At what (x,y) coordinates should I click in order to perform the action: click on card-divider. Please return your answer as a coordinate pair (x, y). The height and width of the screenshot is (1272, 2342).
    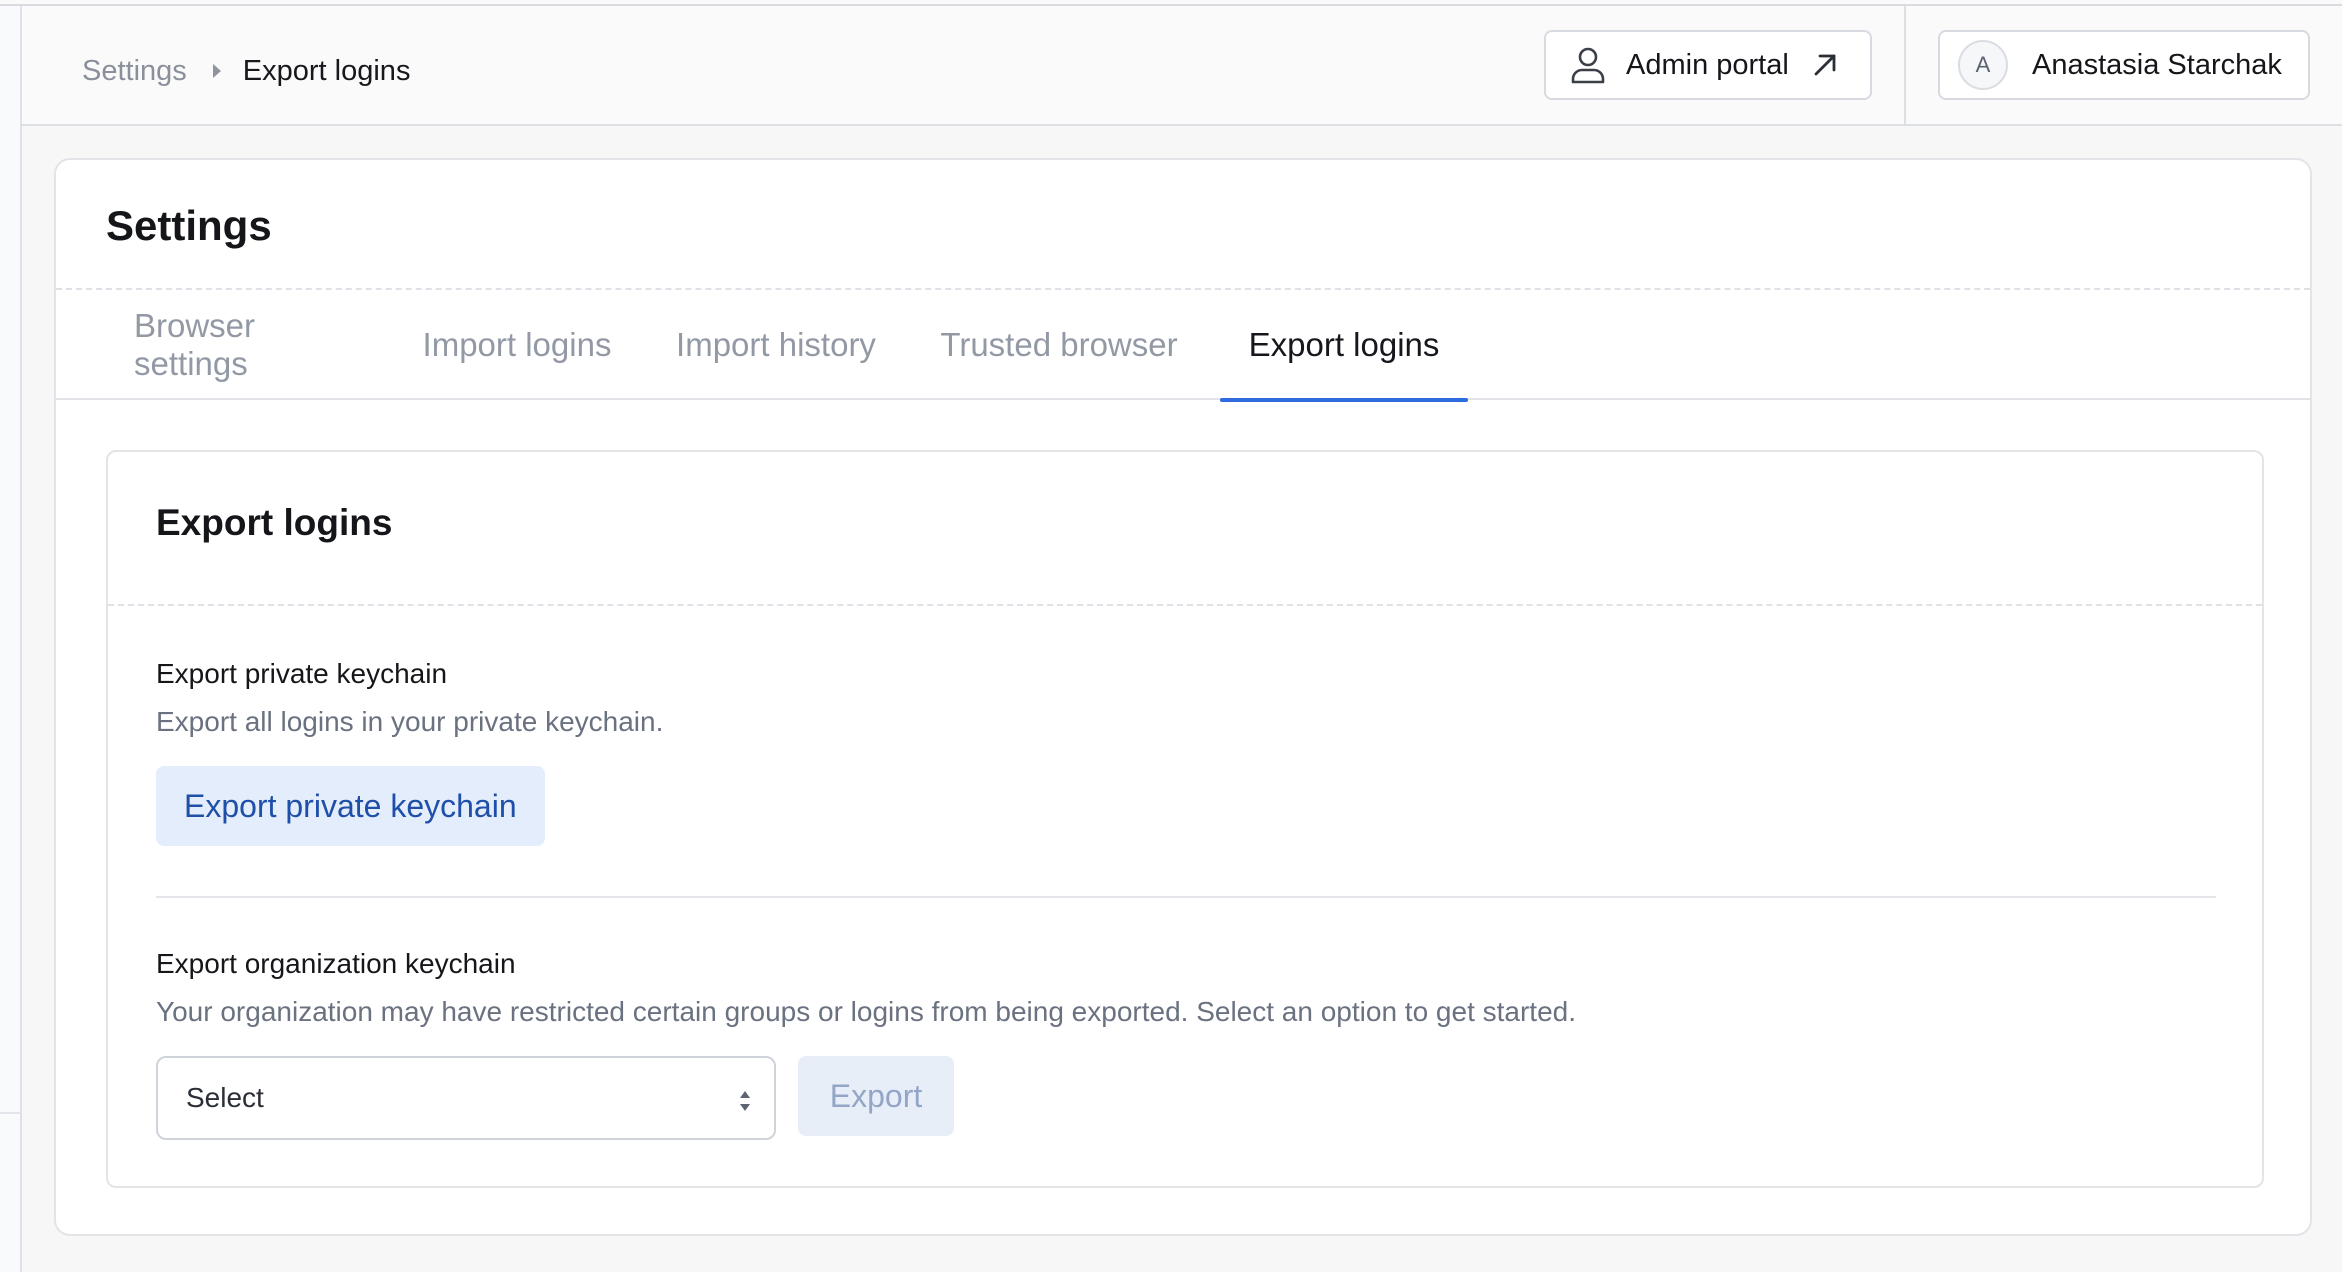
    Looking at the image, I should click on (1185, 605).